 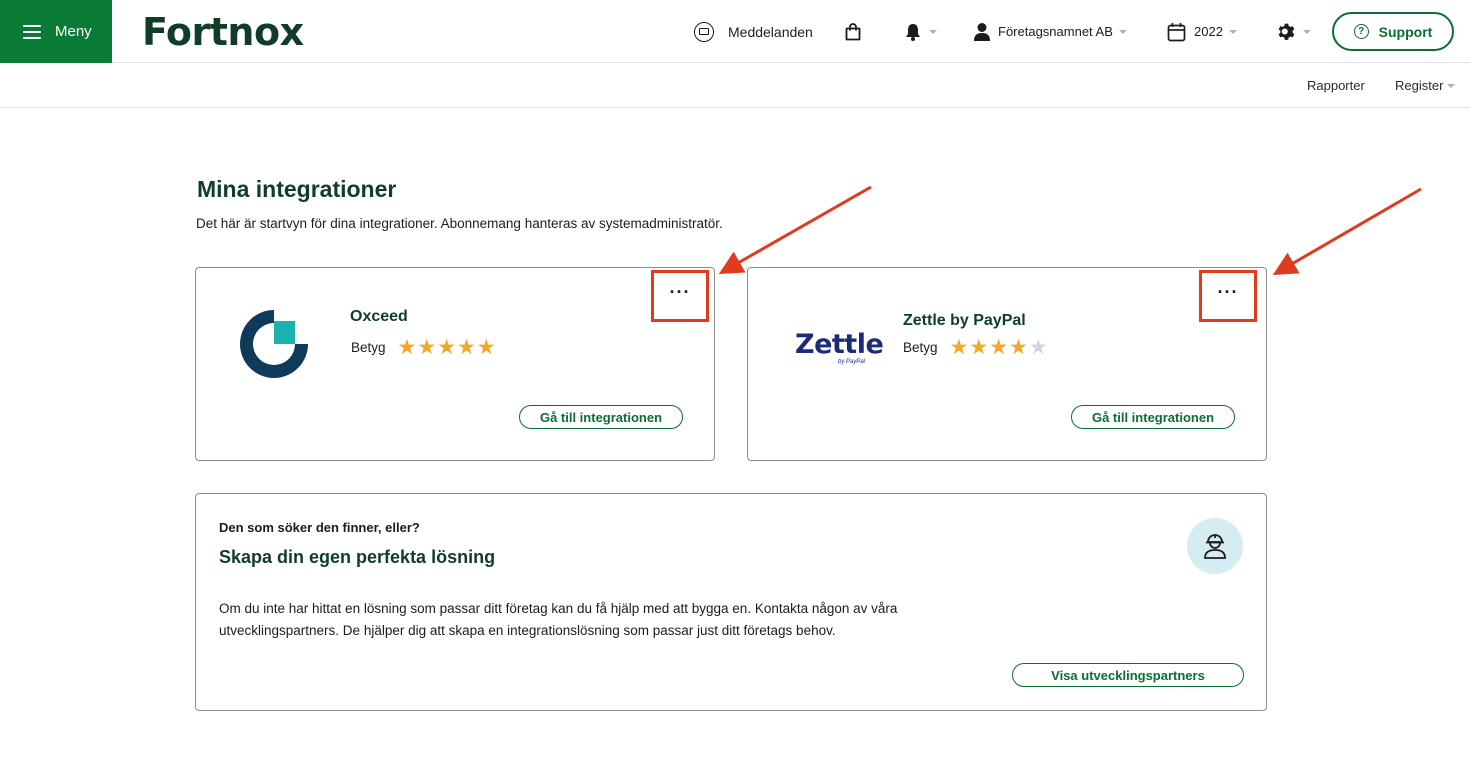 What do you see at coordinates (1208, 31) in the screenshot?
I see `year-label: 2022` at bounding box center [1208, 31].